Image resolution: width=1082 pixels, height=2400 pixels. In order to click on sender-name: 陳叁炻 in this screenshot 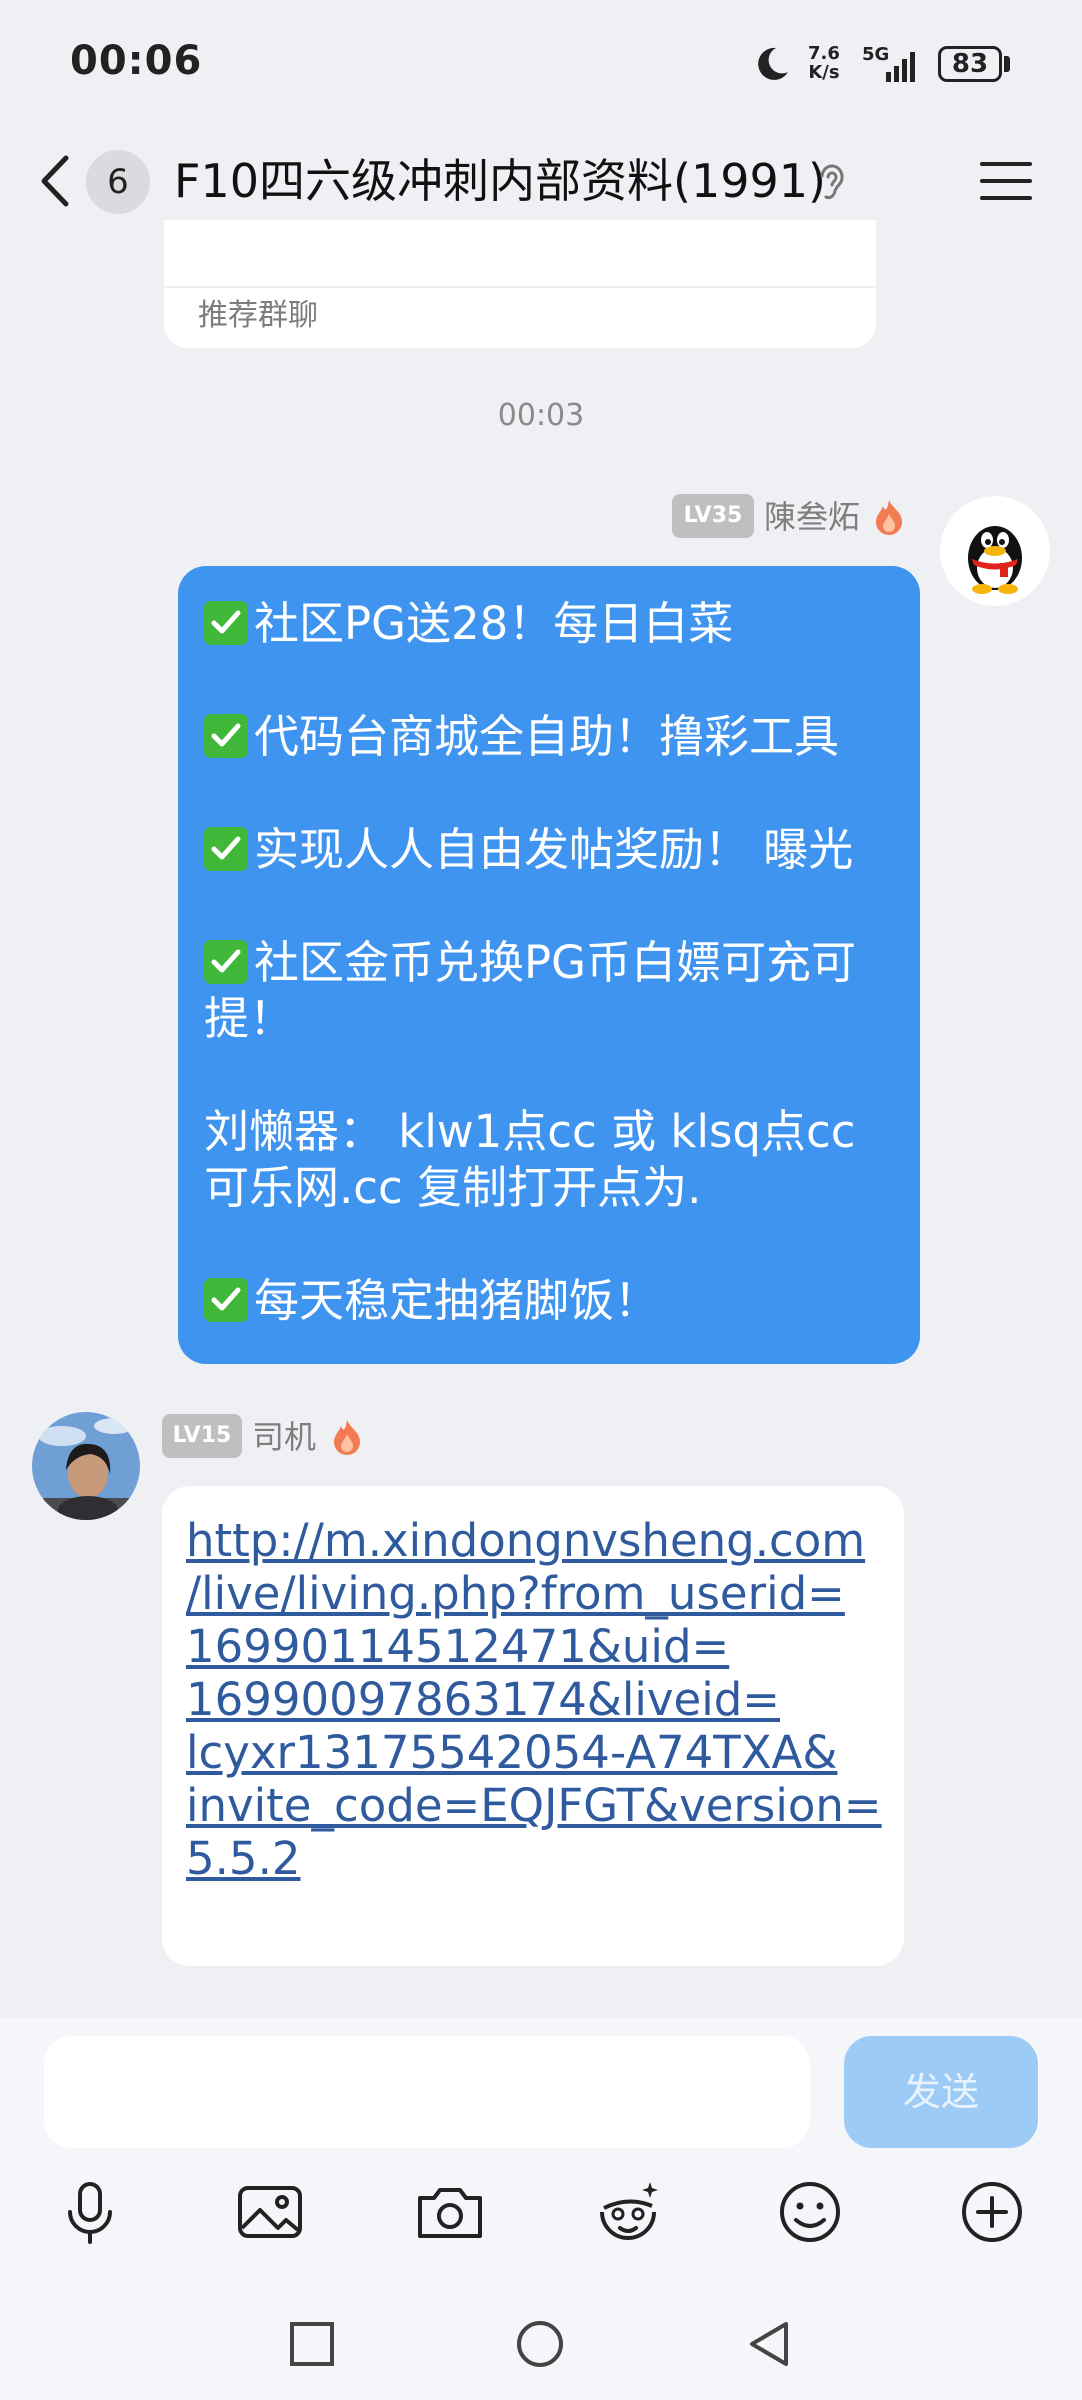, I will do `click(812, 517)`.